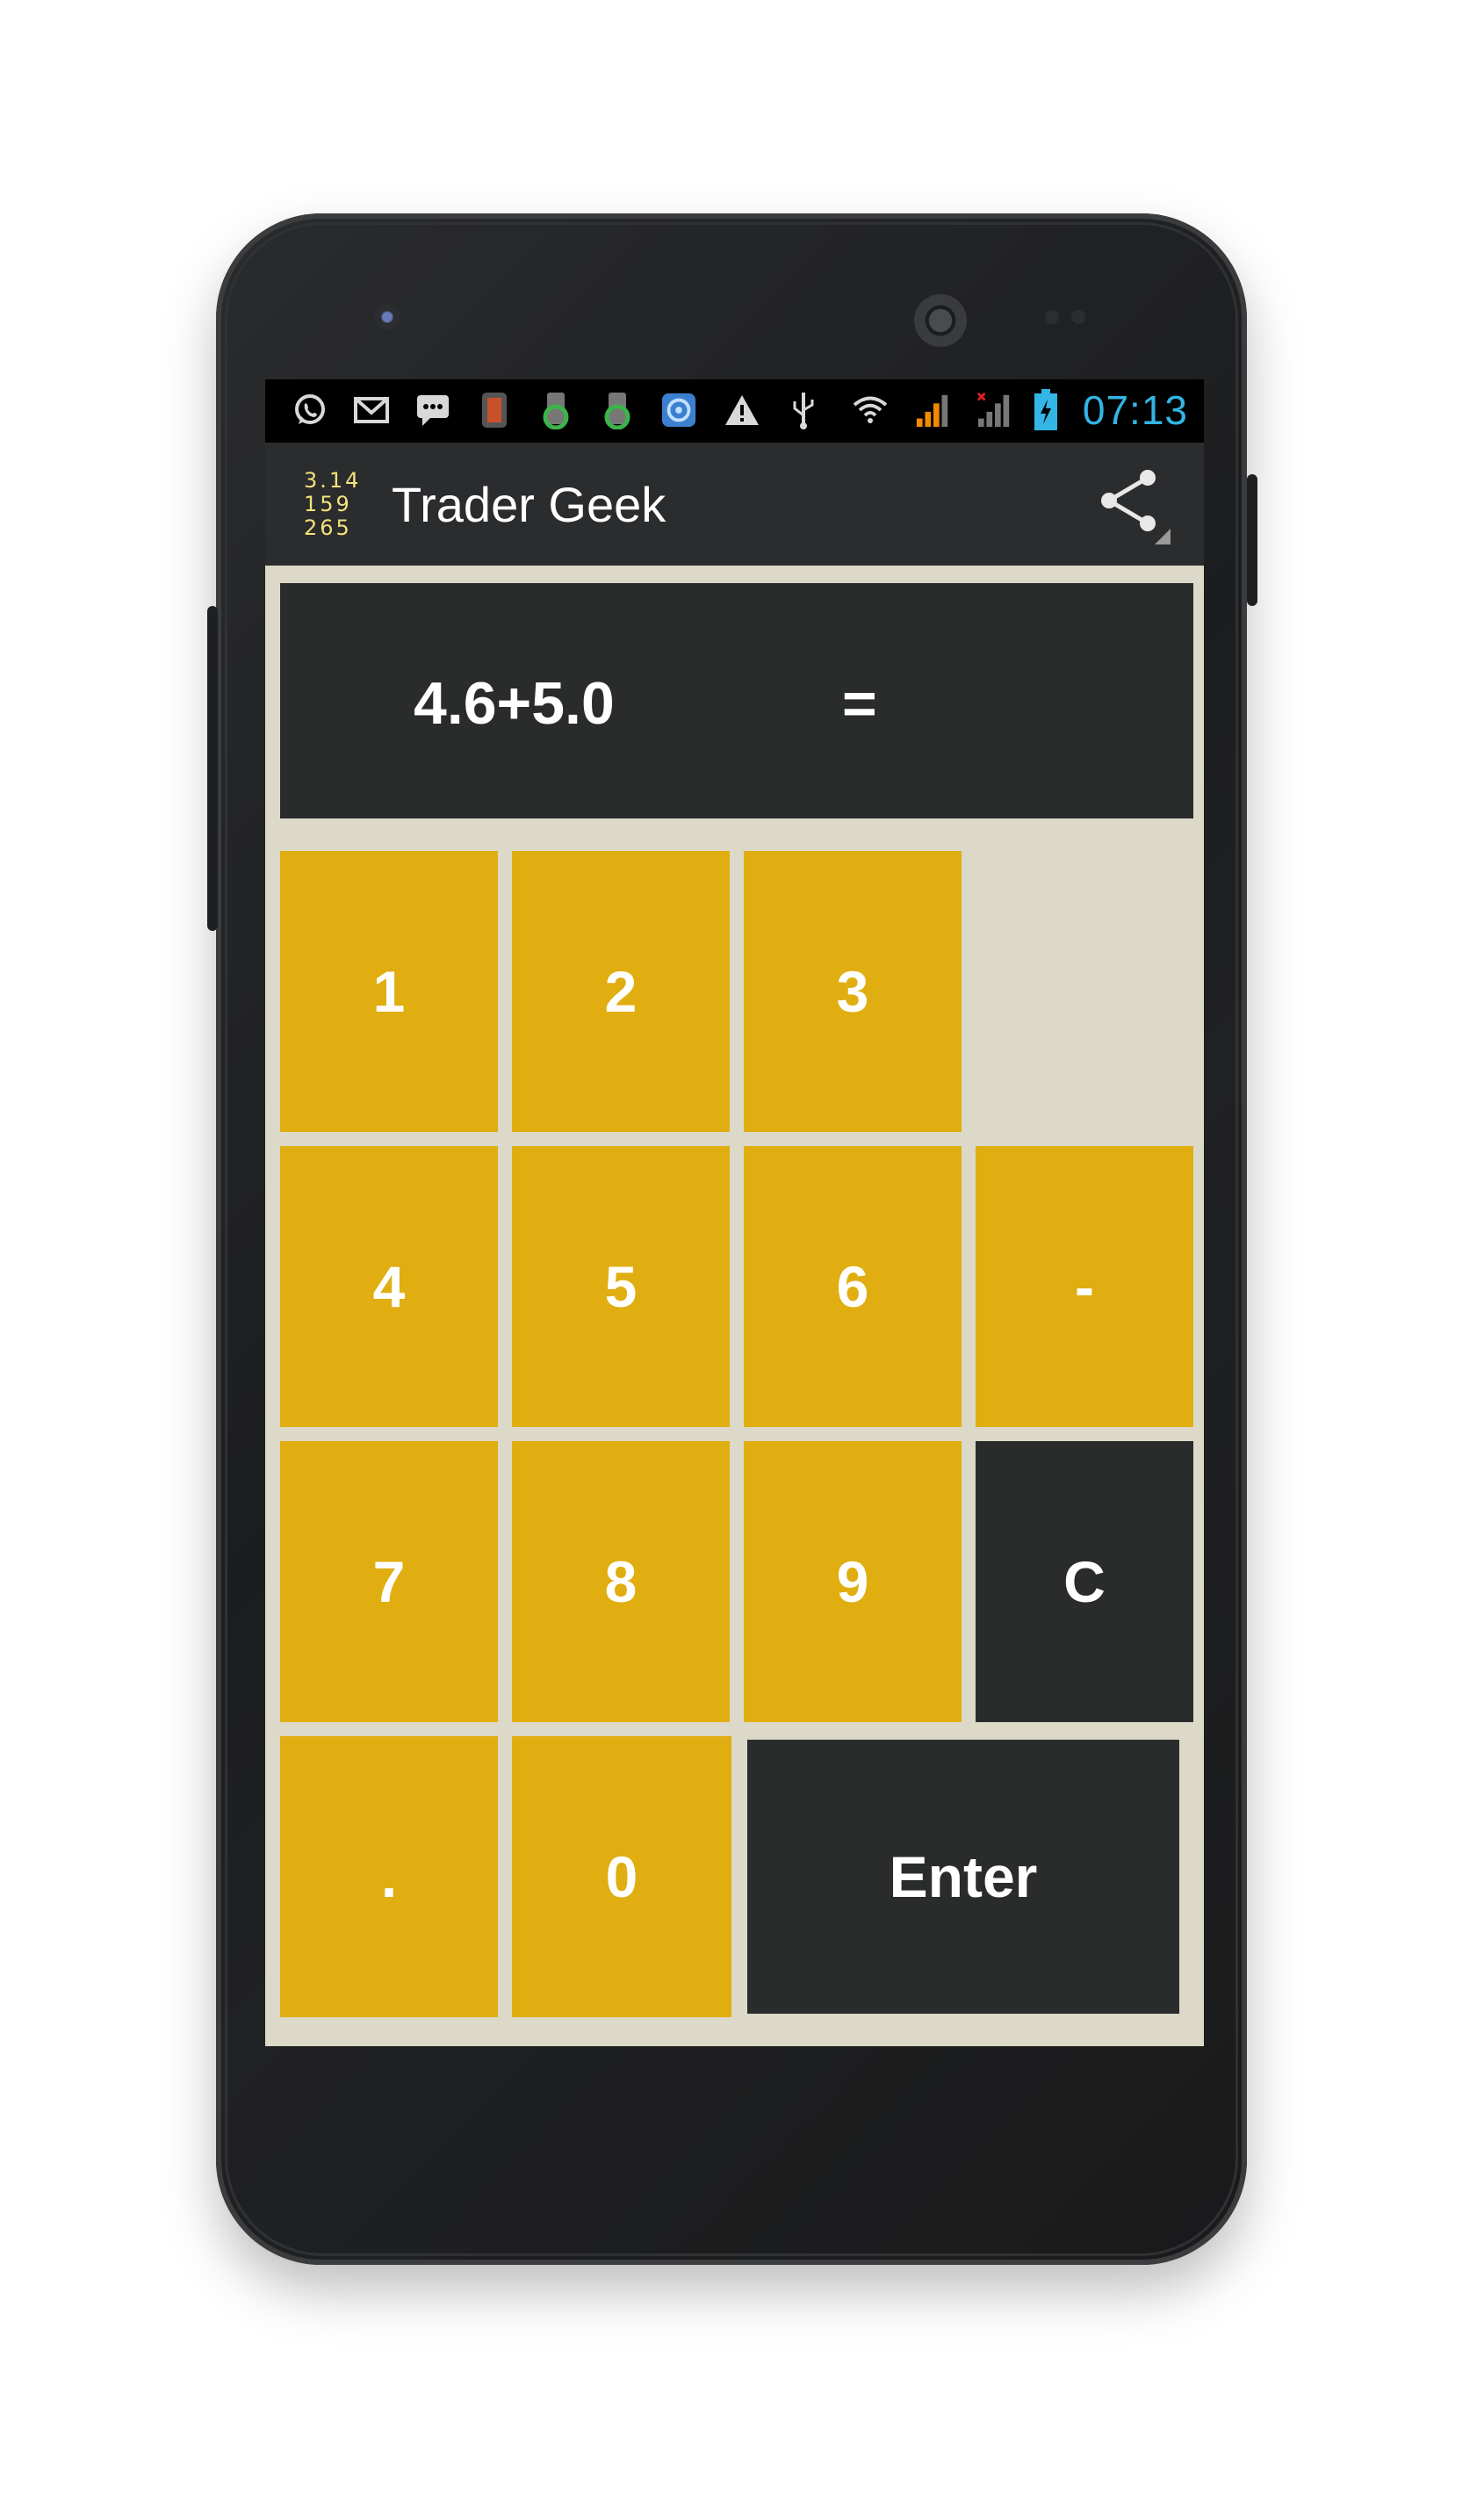 This screenshot has height=2509, width=1484. What do you see at coordinates (555, 410) in the screenshot?
I see `green-app-icon` at bounding box center [555, 410].